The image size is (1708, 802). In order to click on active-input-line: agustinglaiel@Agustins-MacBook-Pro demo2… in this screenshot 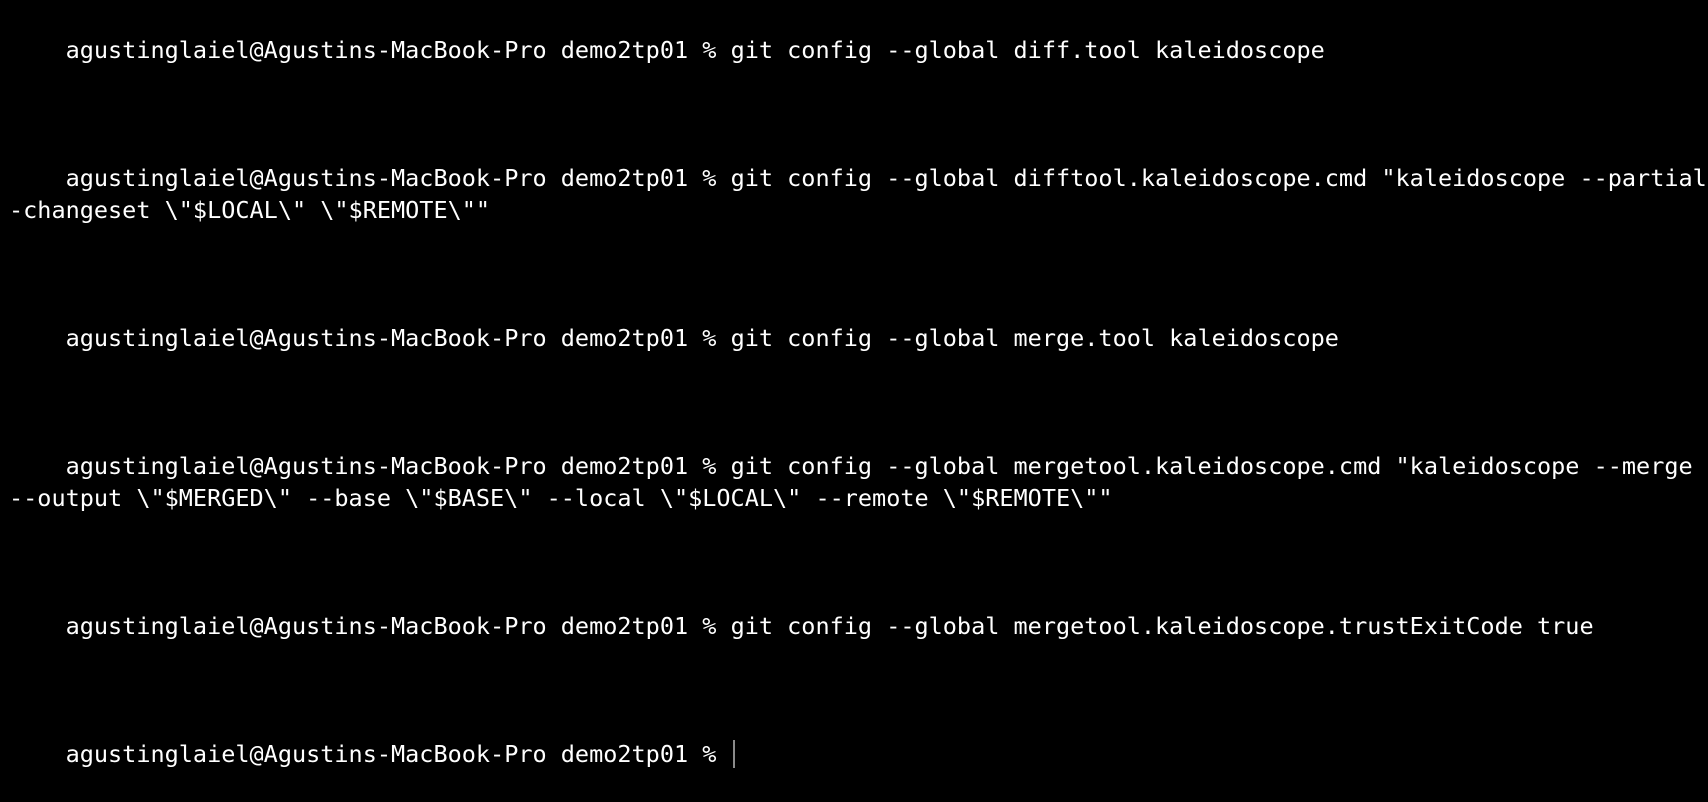, I will do `click(858, 754)`.